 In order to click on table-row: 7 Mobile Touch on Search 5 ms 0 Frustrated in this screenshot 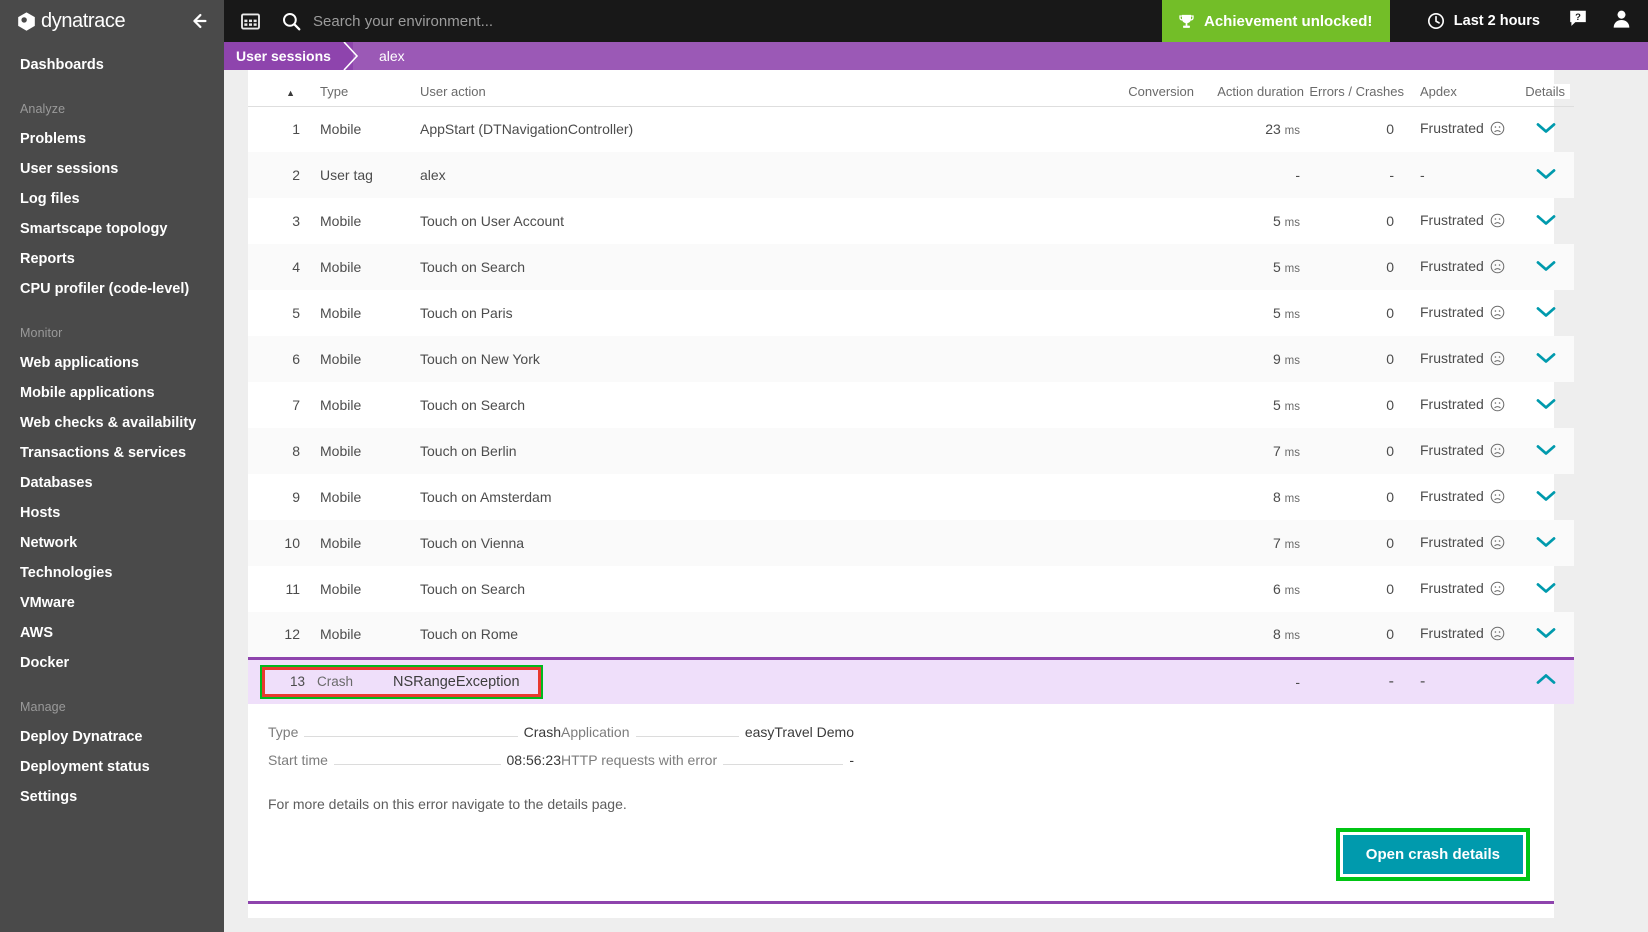, I will do `click(911, 405)`.